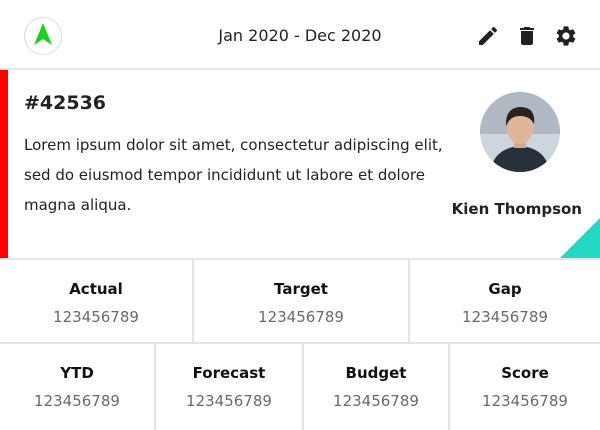  What do you see at coordinates (4, 164) in the screenshot?
I see `priority-bar` at bounding box center [4, 164].